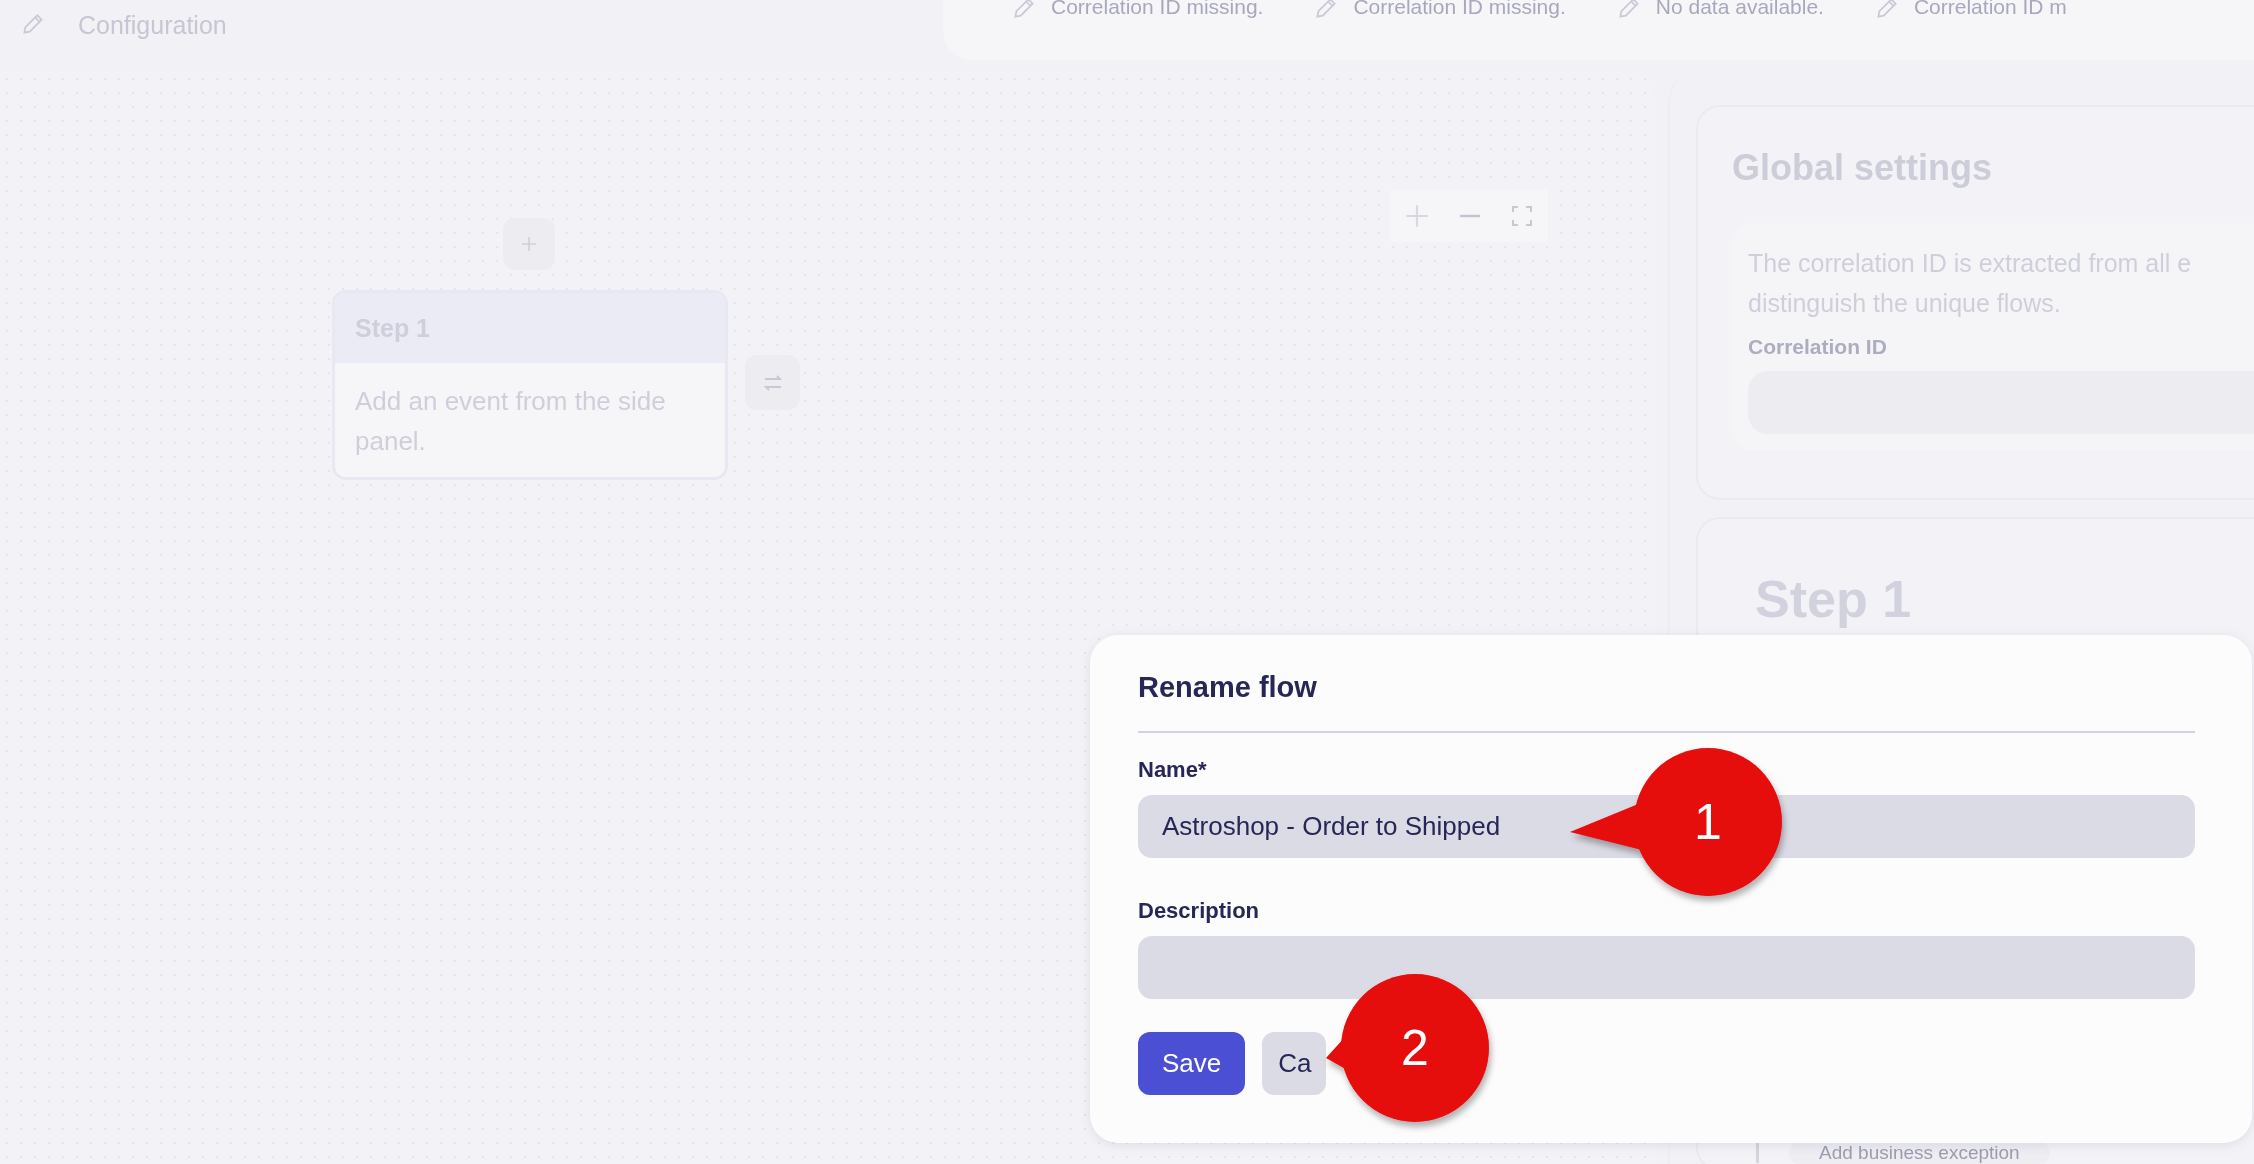 The image size is (2254, 1164). Describe the element at coordinates (1199, 911) in the screenshot. I see `field-label: Description` at that location.